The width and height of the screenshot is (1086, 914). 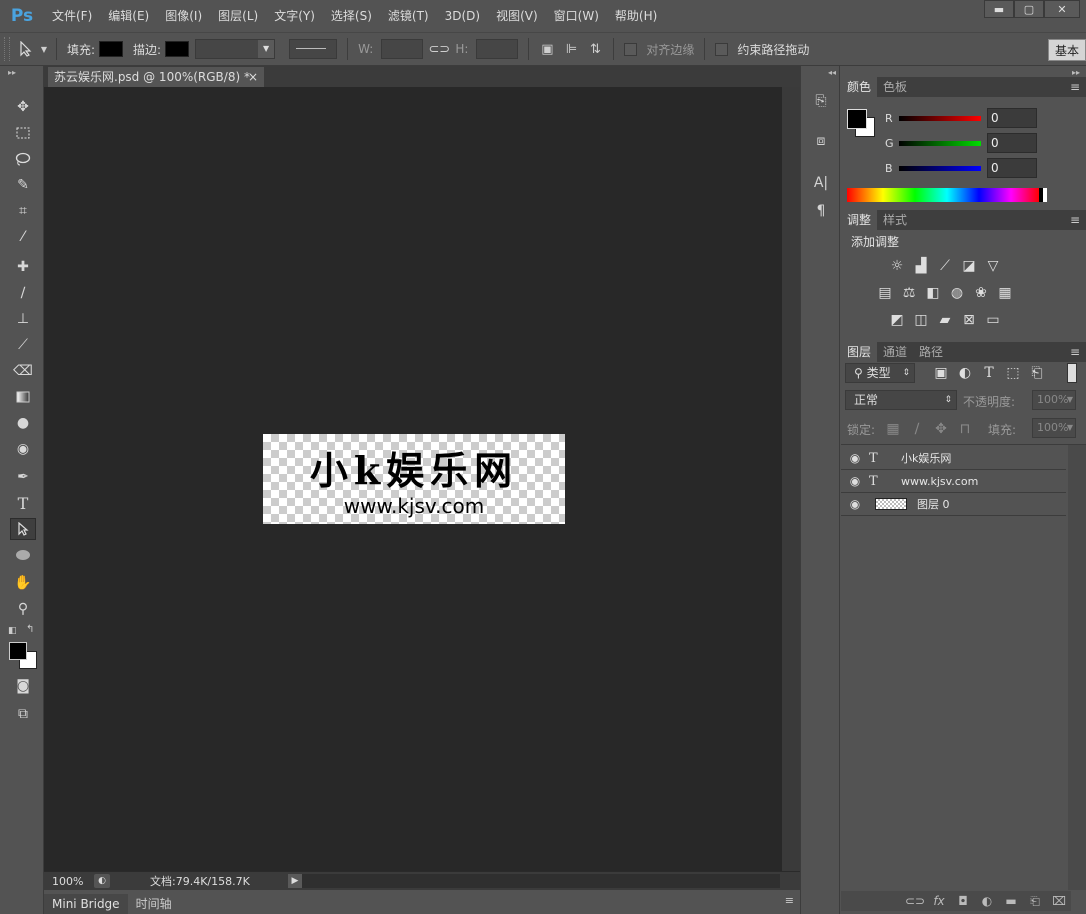 I want to click on crop-tool-icon: ⌗, so click(x=23, y=211).